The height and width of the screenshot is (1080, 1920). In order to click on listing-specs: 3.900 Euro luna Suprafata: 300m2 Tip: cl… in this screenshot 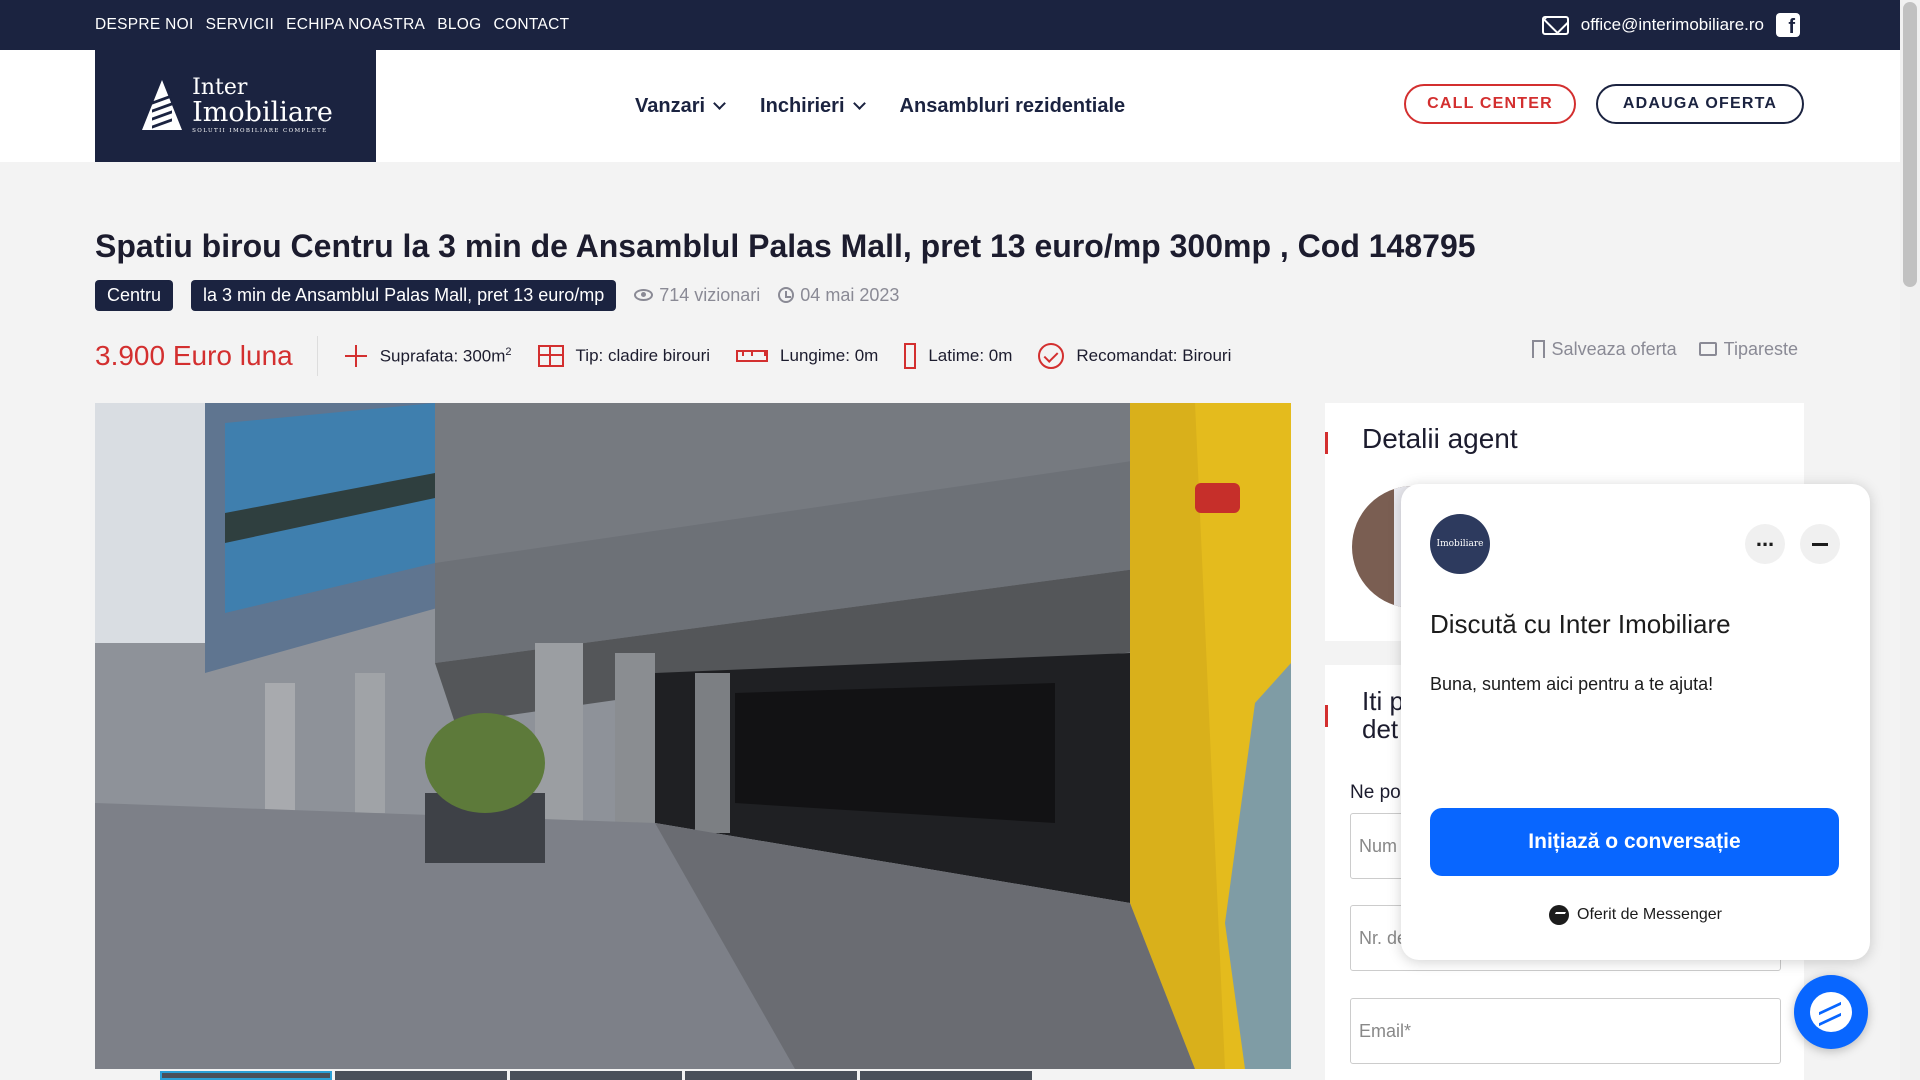, I will do `click(663, 356)`.